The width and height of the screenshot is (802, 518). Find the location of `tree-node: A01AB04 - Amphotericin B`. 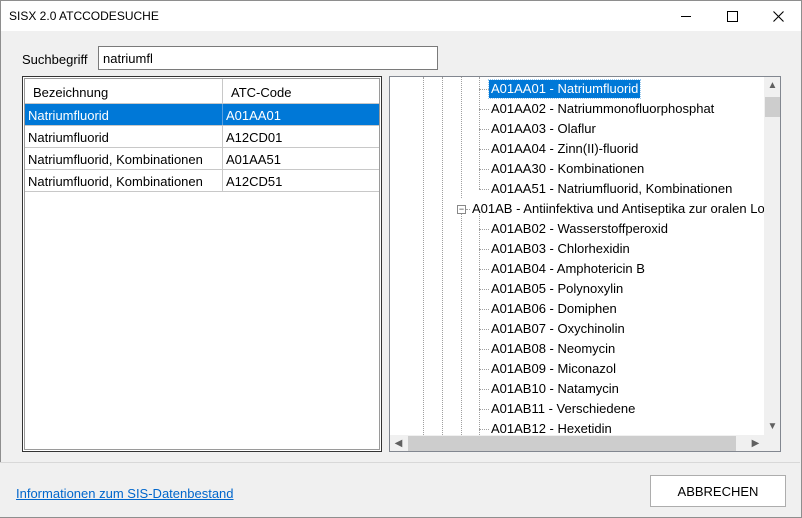

tree-node: A01AB04 - Amphotericin B is located at coordinates (568, 269).